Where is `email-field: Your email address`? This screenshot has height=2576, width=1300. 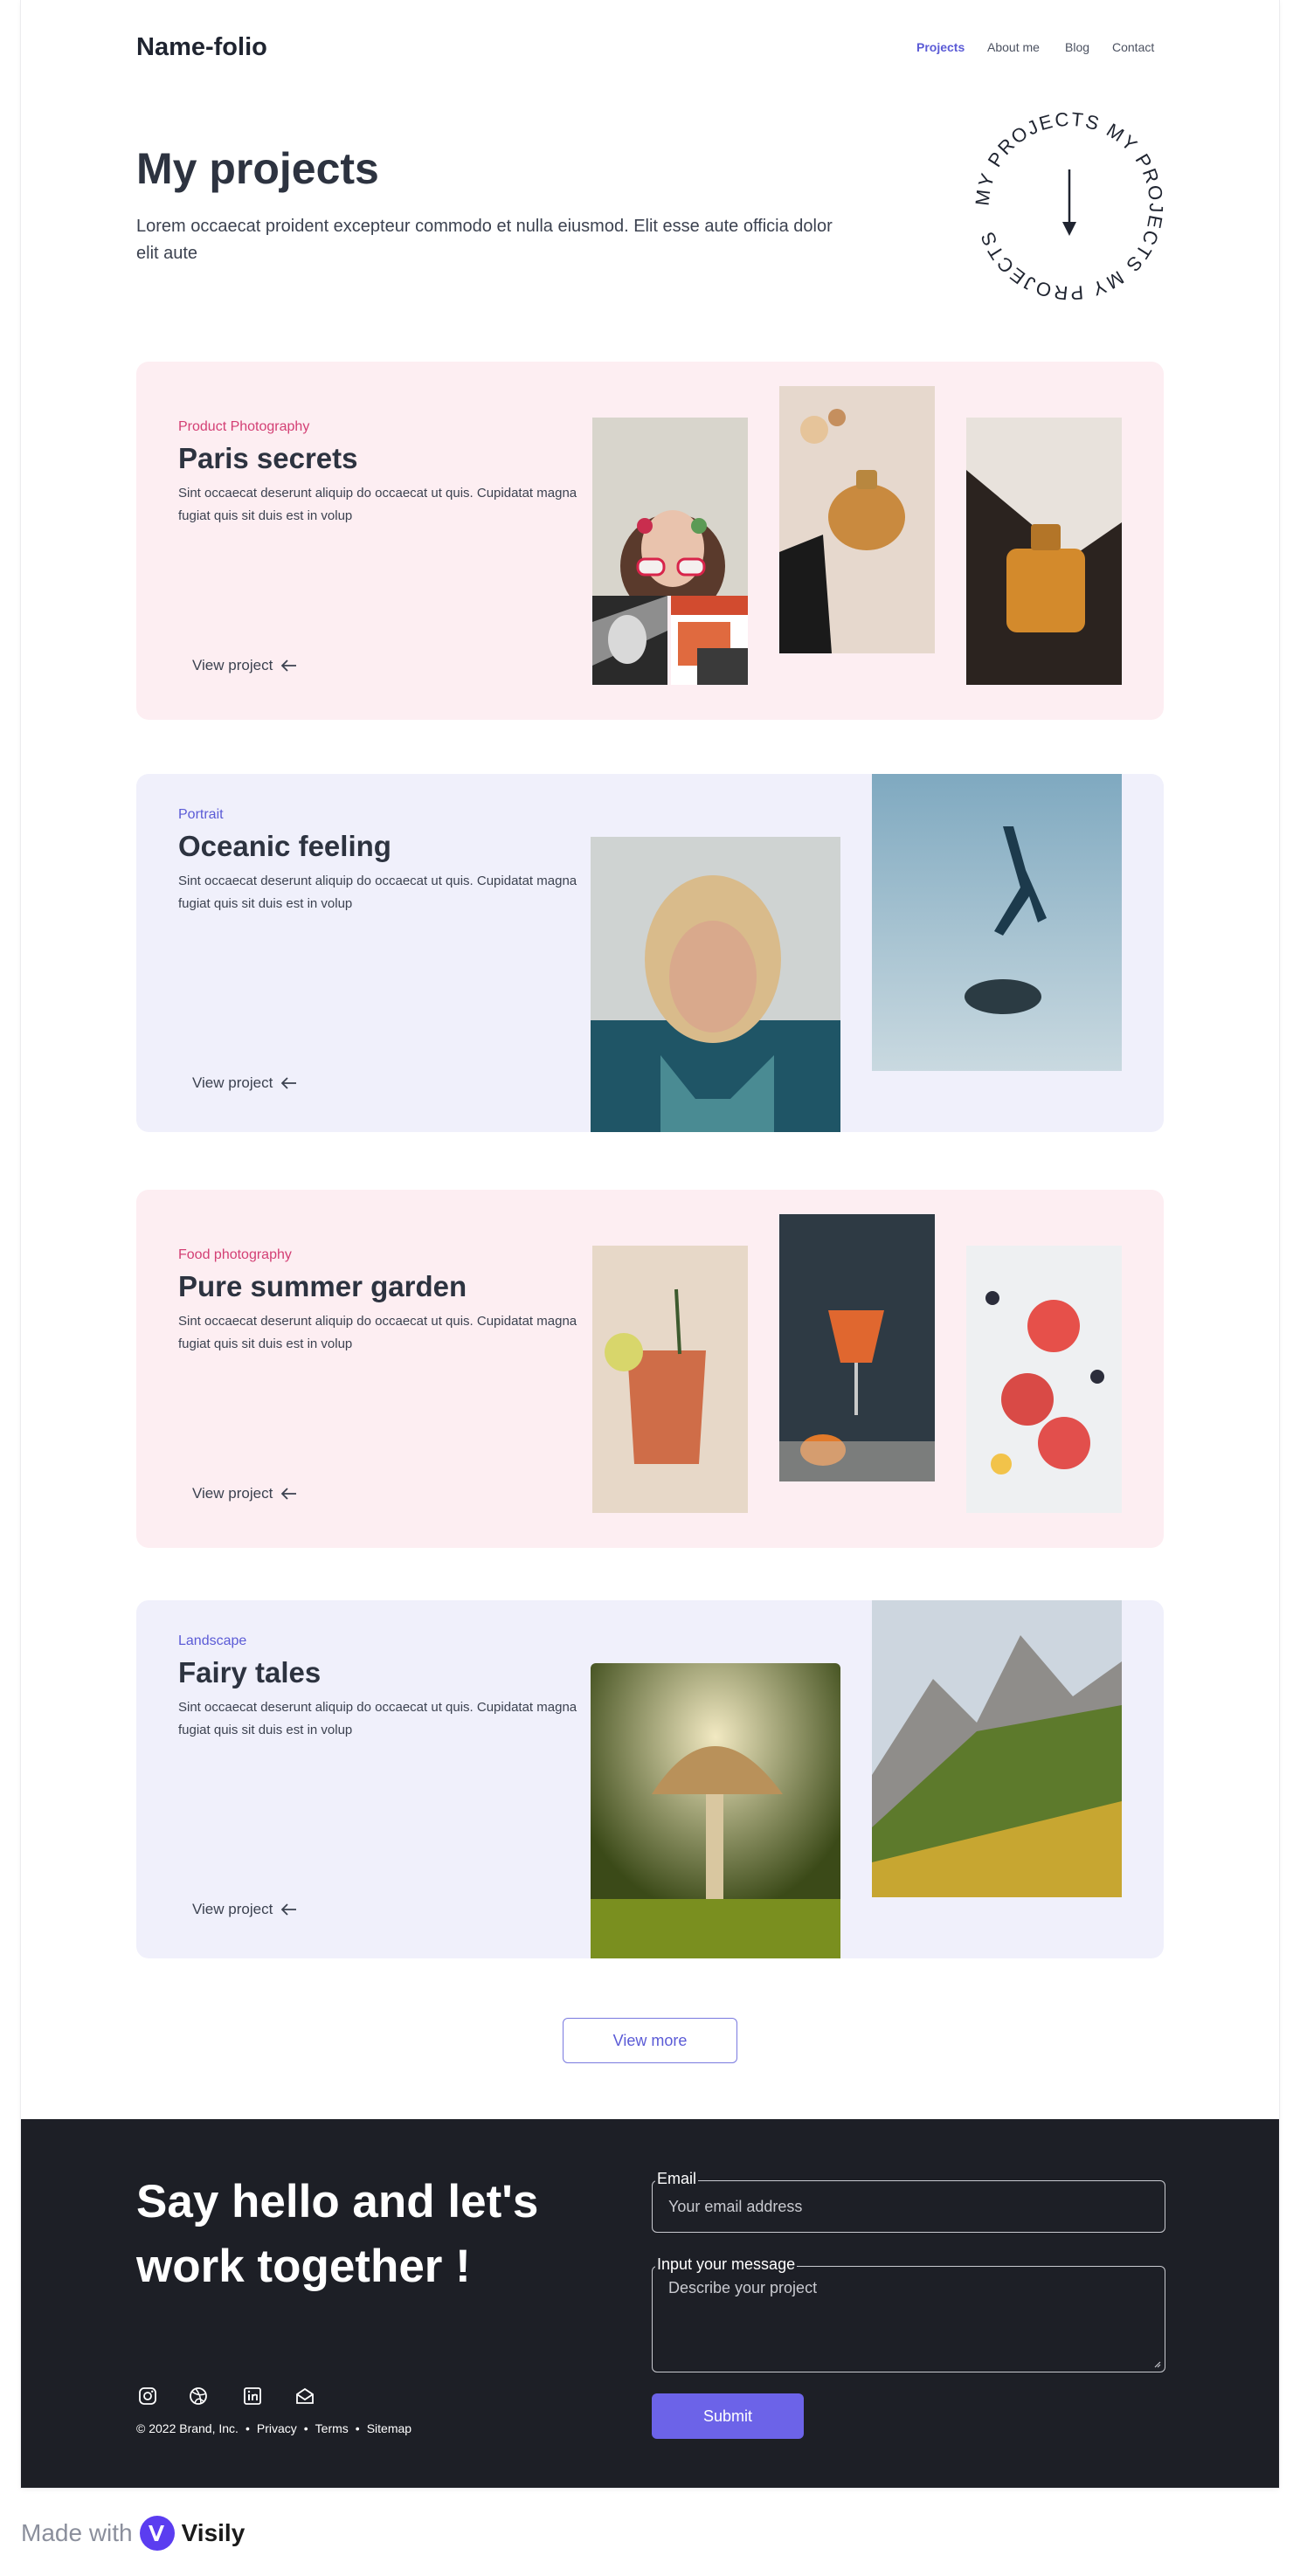 email-field: Your email address is located at coordinates (908, 2206).